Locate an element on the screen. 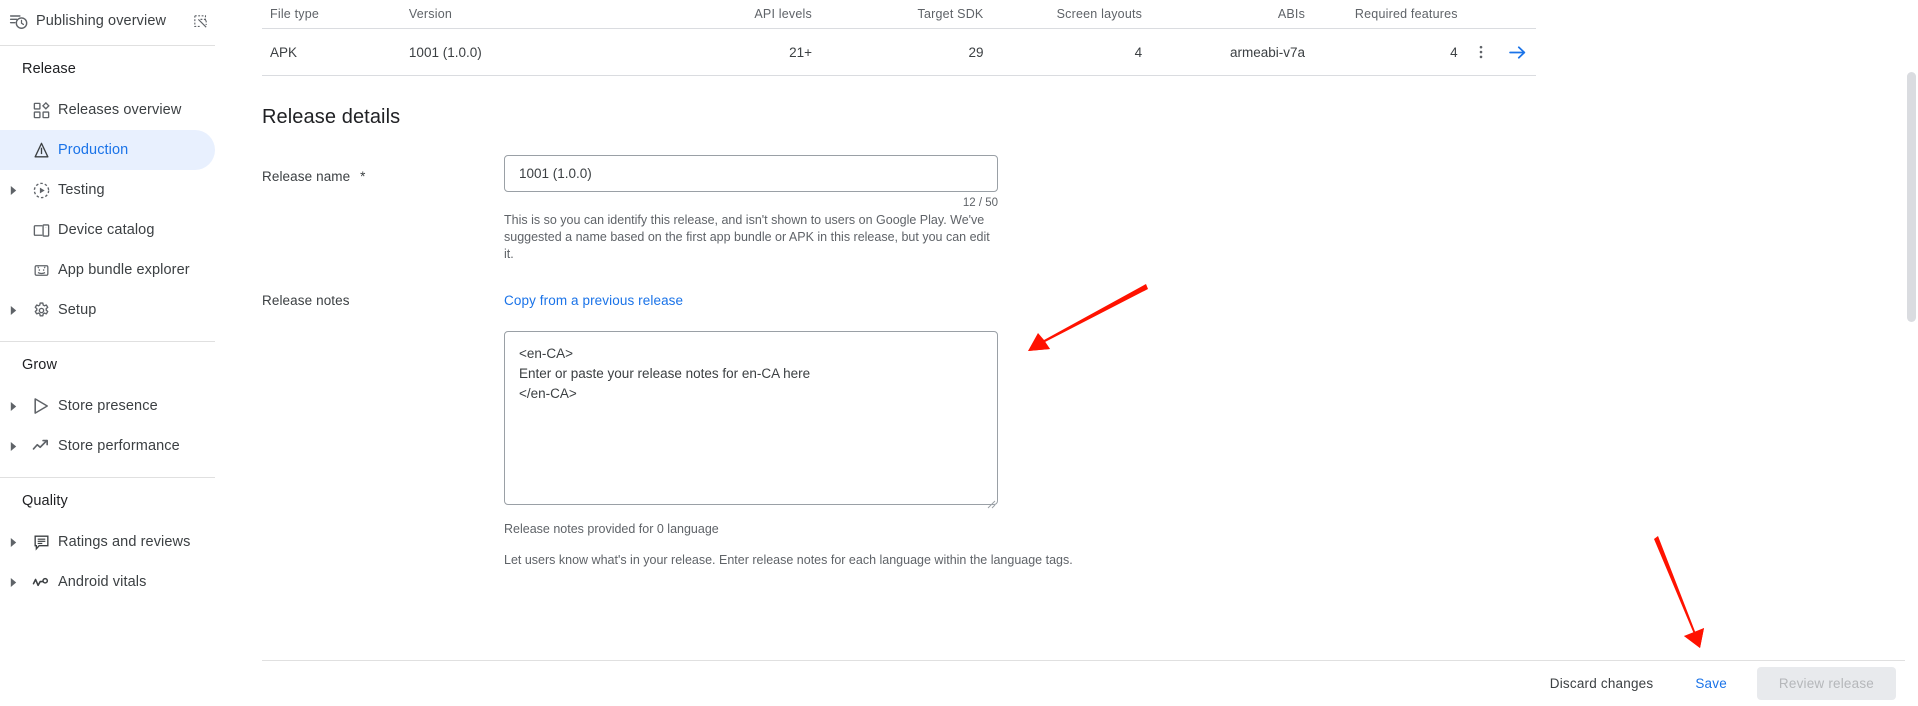 The height and width of the screenshot is (706, 1918). release-notes-label: Release notes is located at coordinates (383, 430).